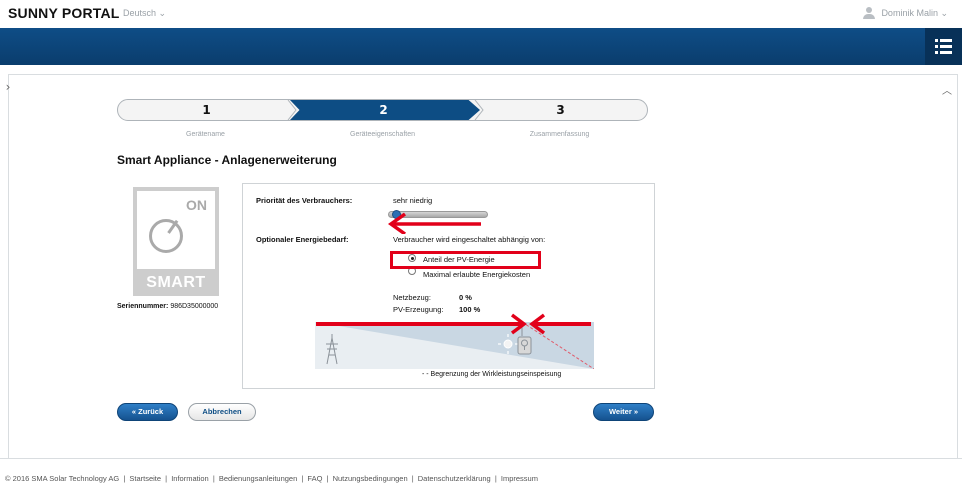  I want to click on step-1-label: Gerätename, so click(205, 134).